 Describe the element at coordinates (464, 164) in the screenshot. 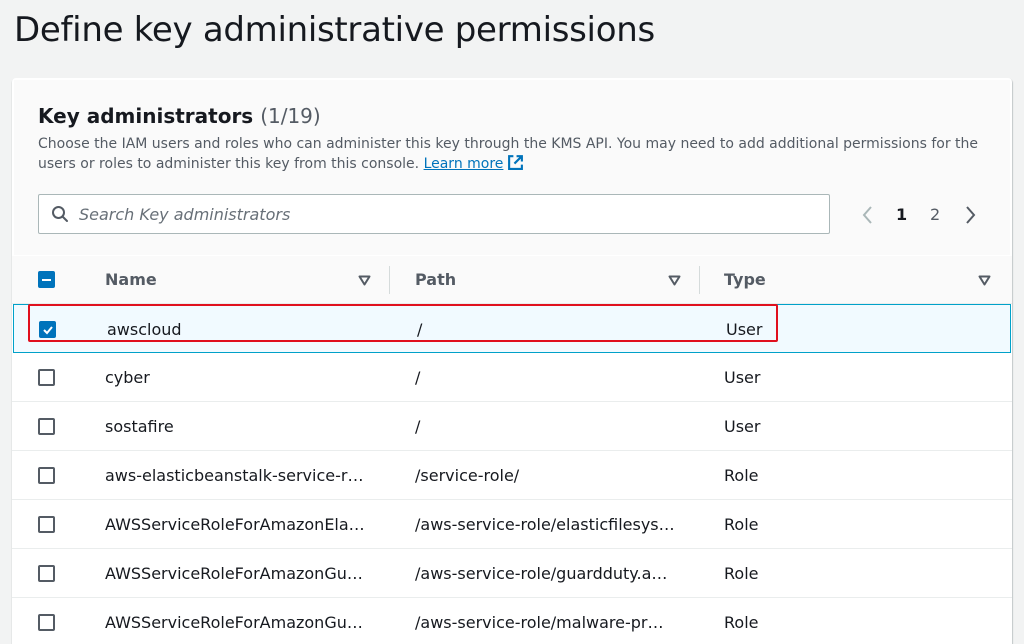

I see `learn-more-label: Learn more` at that location.